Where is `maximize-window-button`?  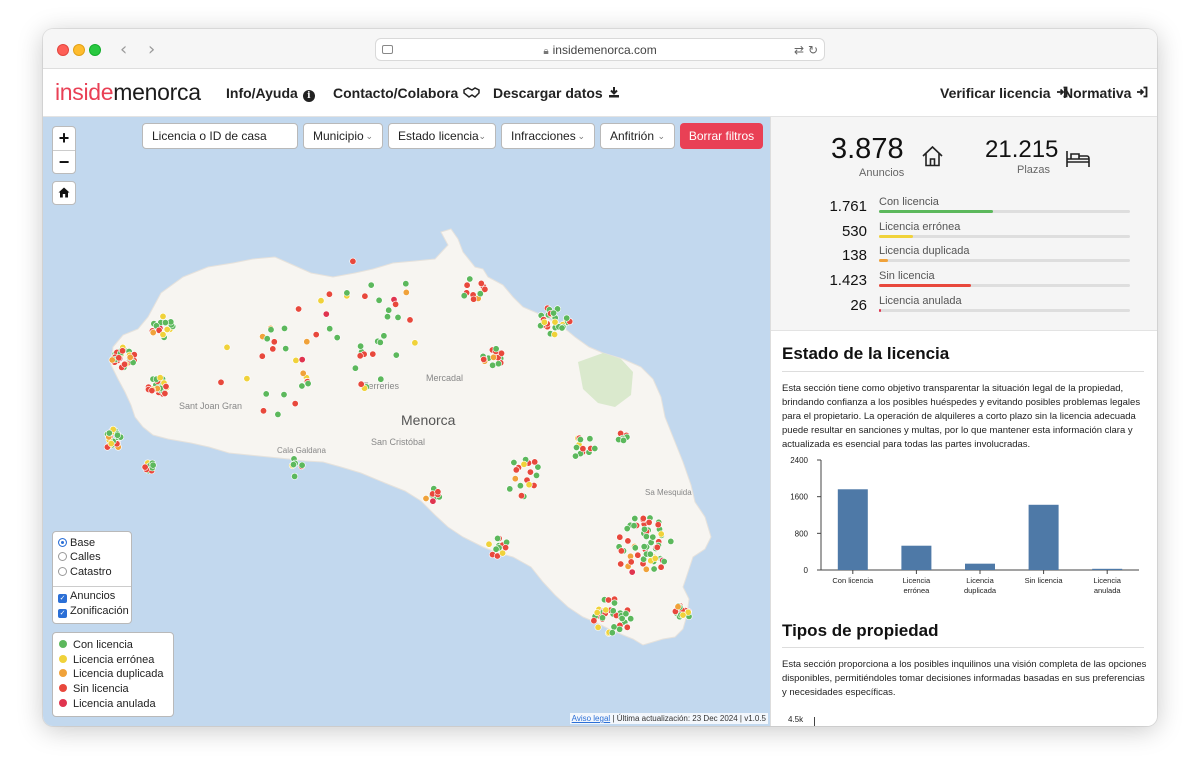 maximize-window-button is located at coordinates (95, 50).